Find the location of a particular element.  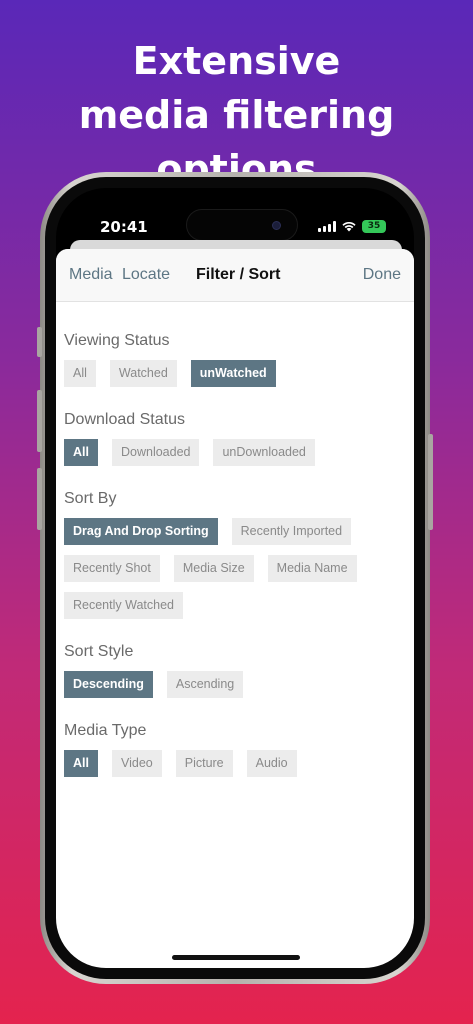

chip-type-audio: Audio is located at coordinates (271, 763).